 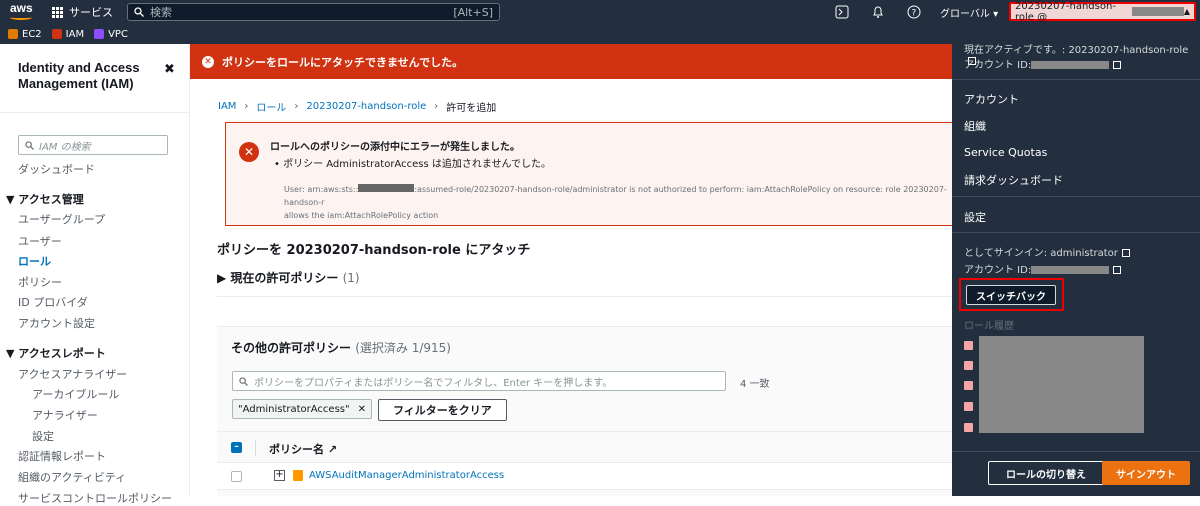 I want to click on breadcrumb-roles: ロール, so click(x=271, y=106).